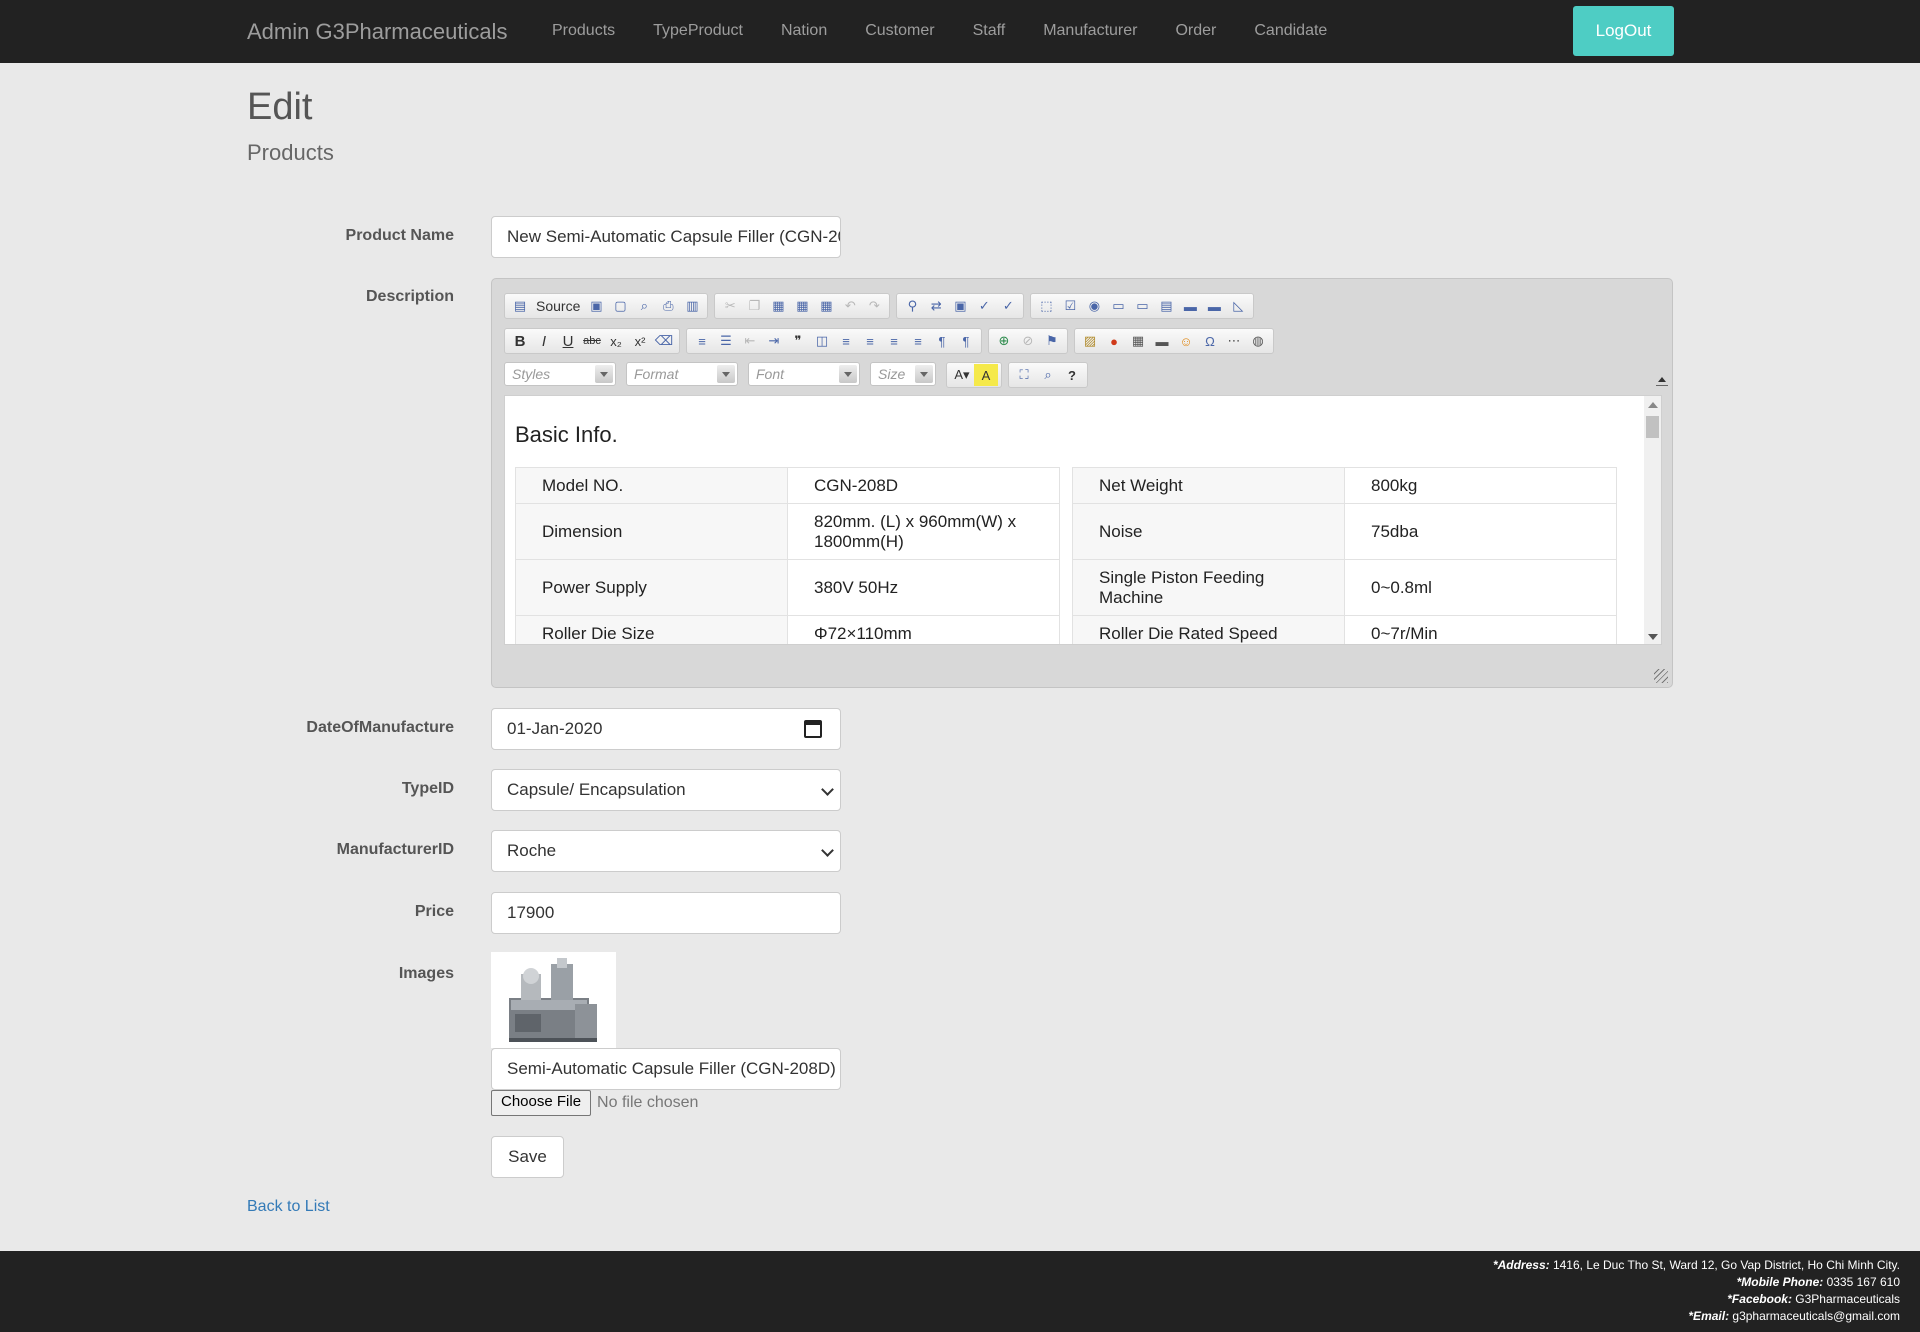 The image size is (1920, 1332). I want to click on type-select: Capsule/ Encapsulation, so click(666, 790).